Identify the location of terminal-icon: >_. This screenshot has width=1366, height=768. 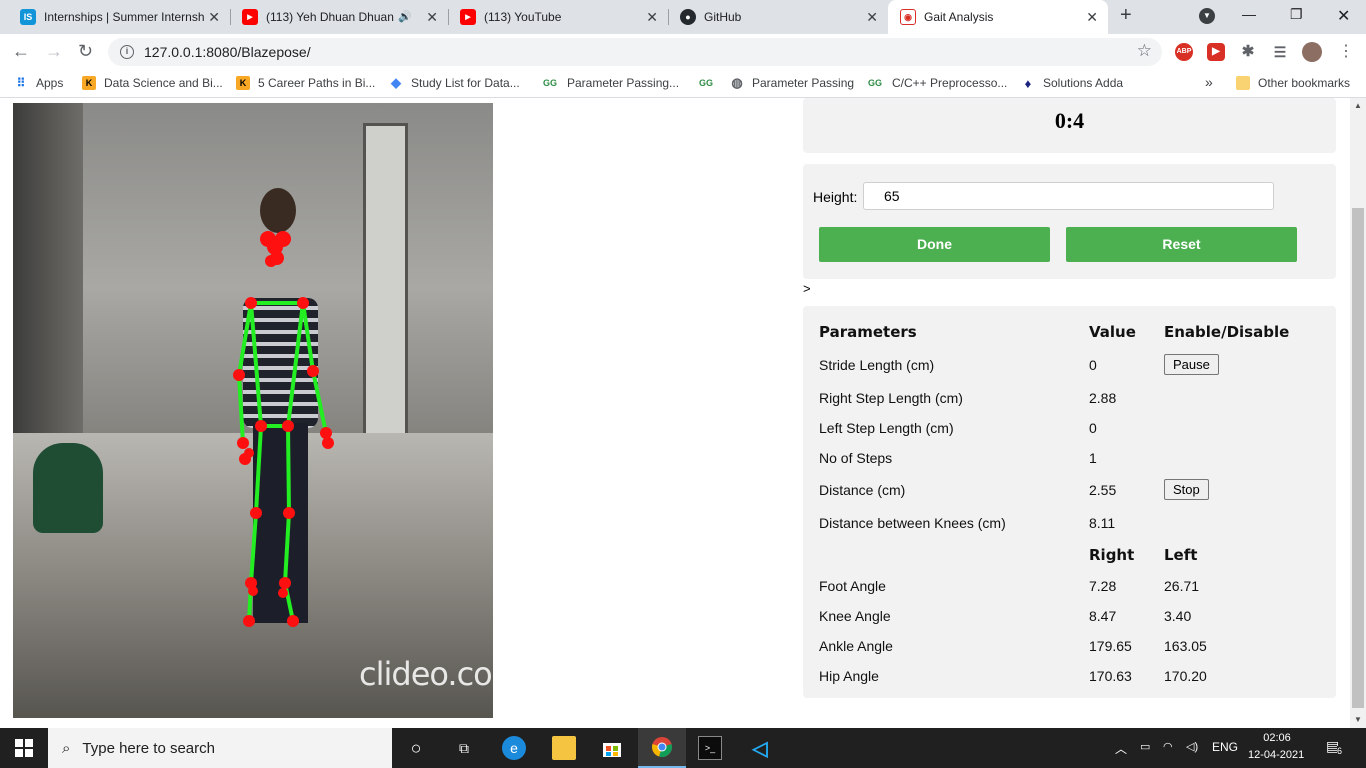
(710, 748).